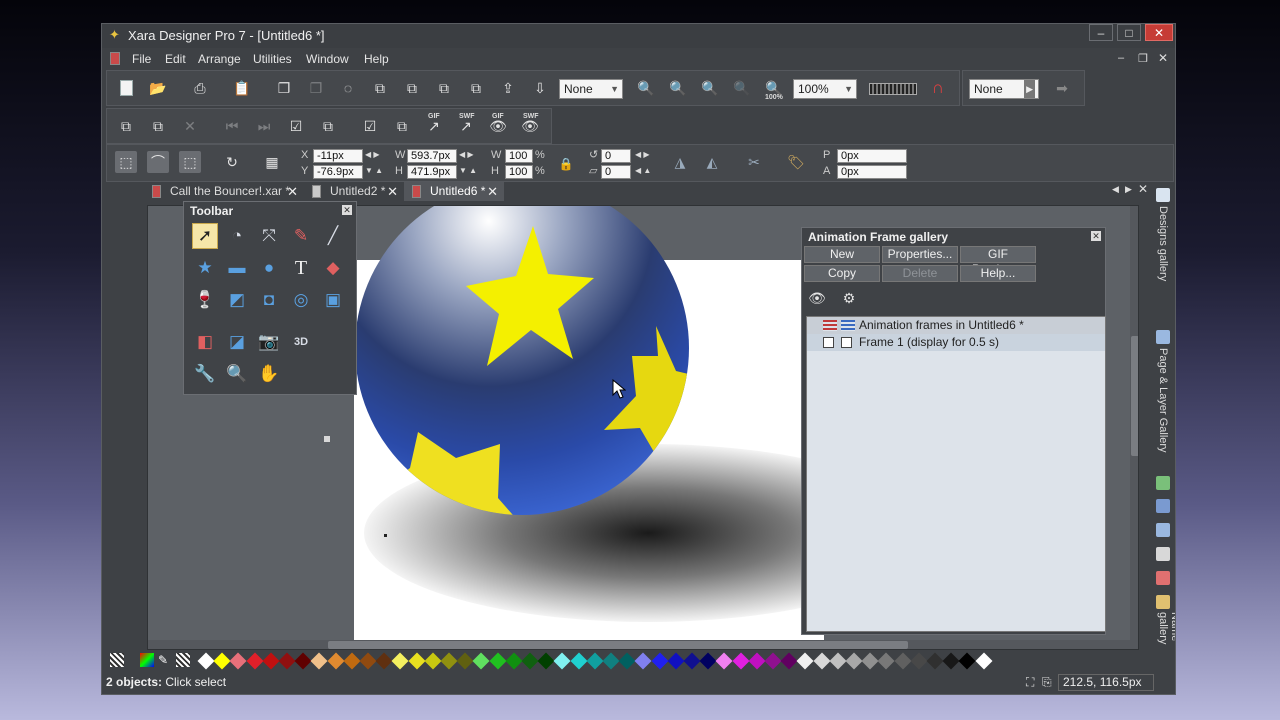  What do you see at coordinates (893, 89) in the screenshot?
I see `line-width-control` at bounding box center [893, 89].